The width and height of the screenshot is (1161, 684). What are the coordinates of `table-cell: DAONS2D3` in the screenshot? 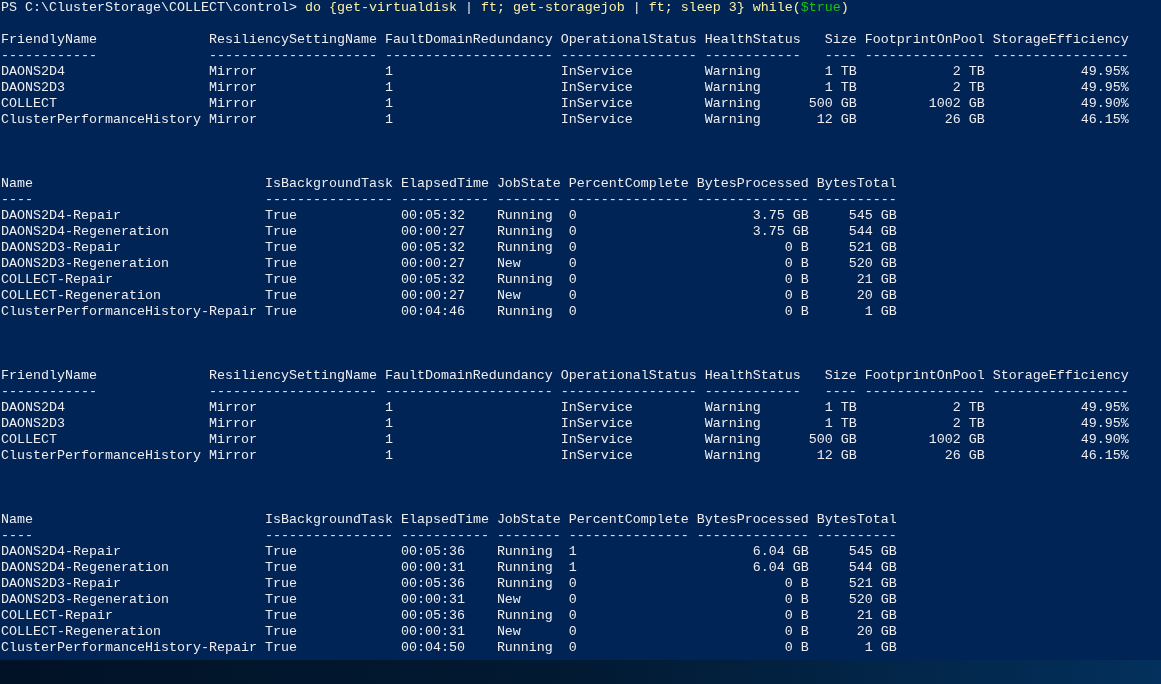 It's located at (33, 424).